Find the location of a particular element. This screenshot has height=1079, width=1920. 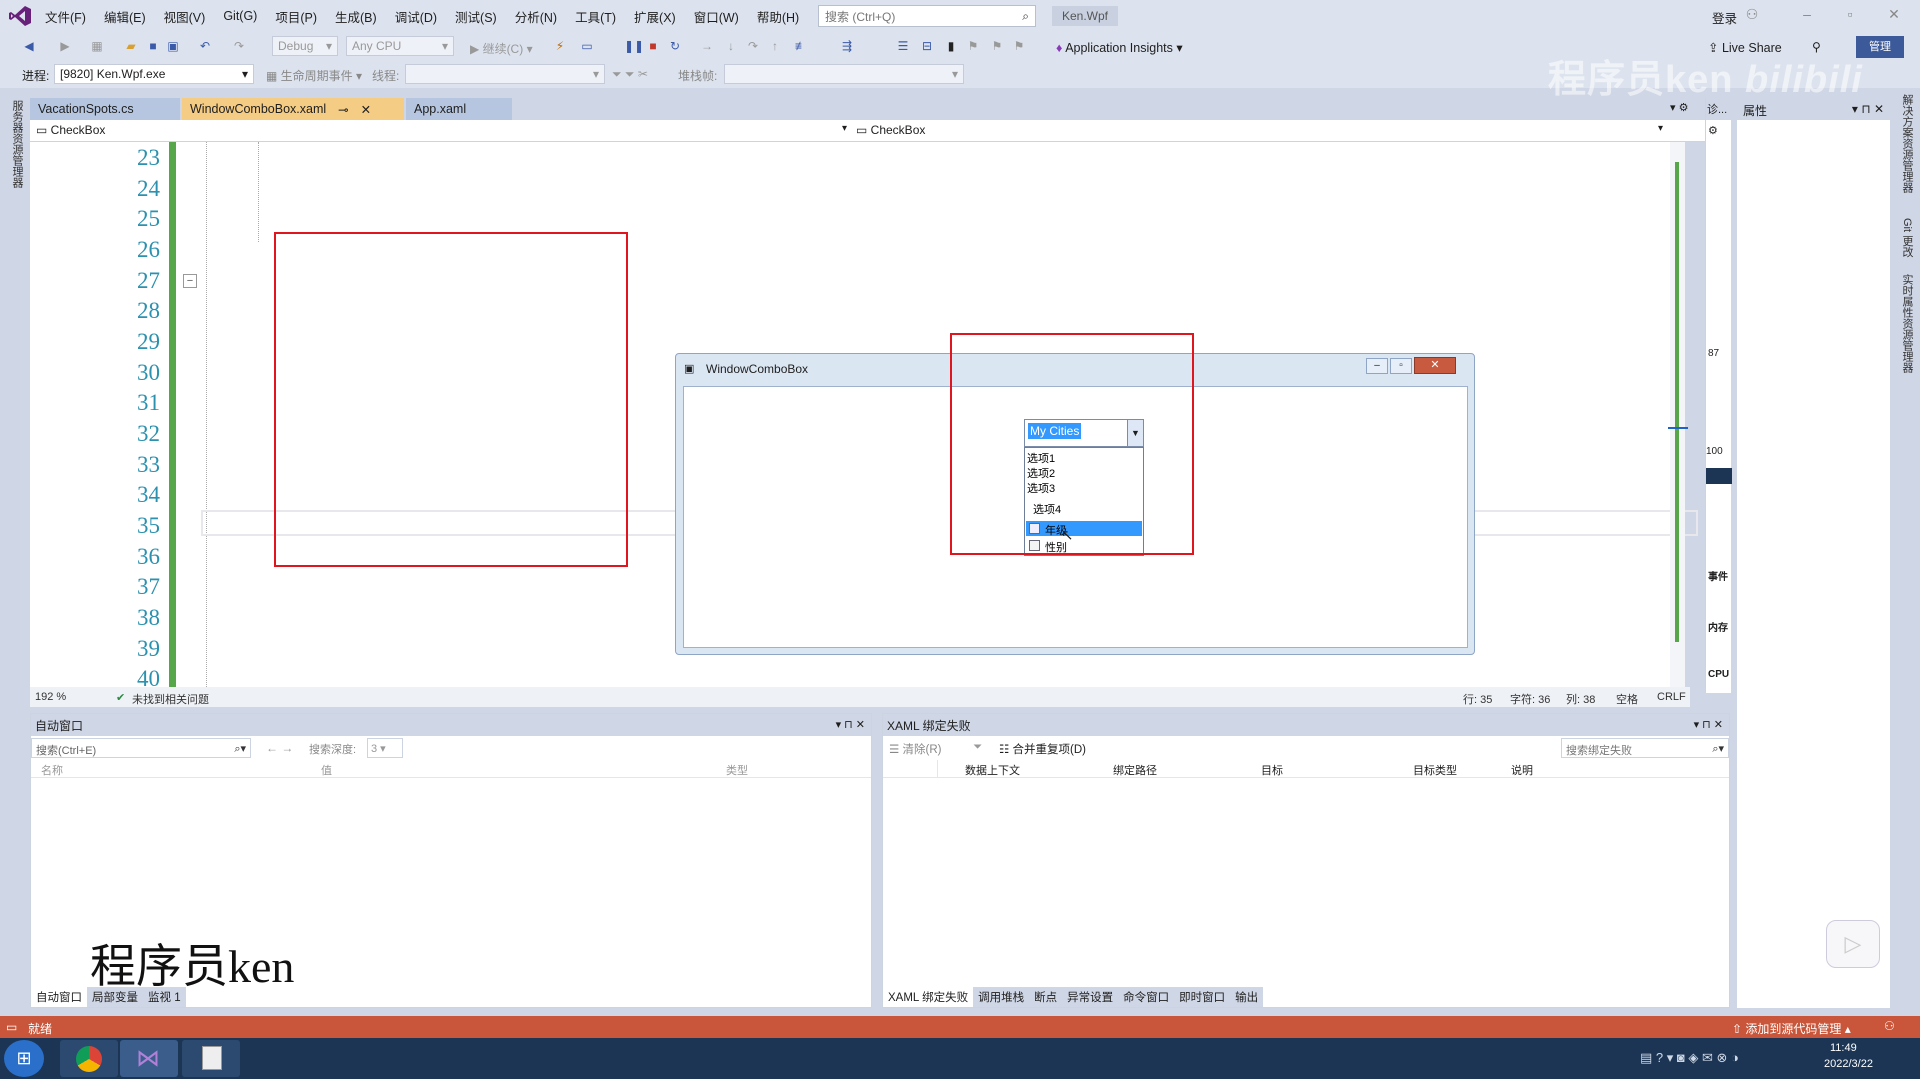

column-value: 值 is located at coordinates (326, 770).